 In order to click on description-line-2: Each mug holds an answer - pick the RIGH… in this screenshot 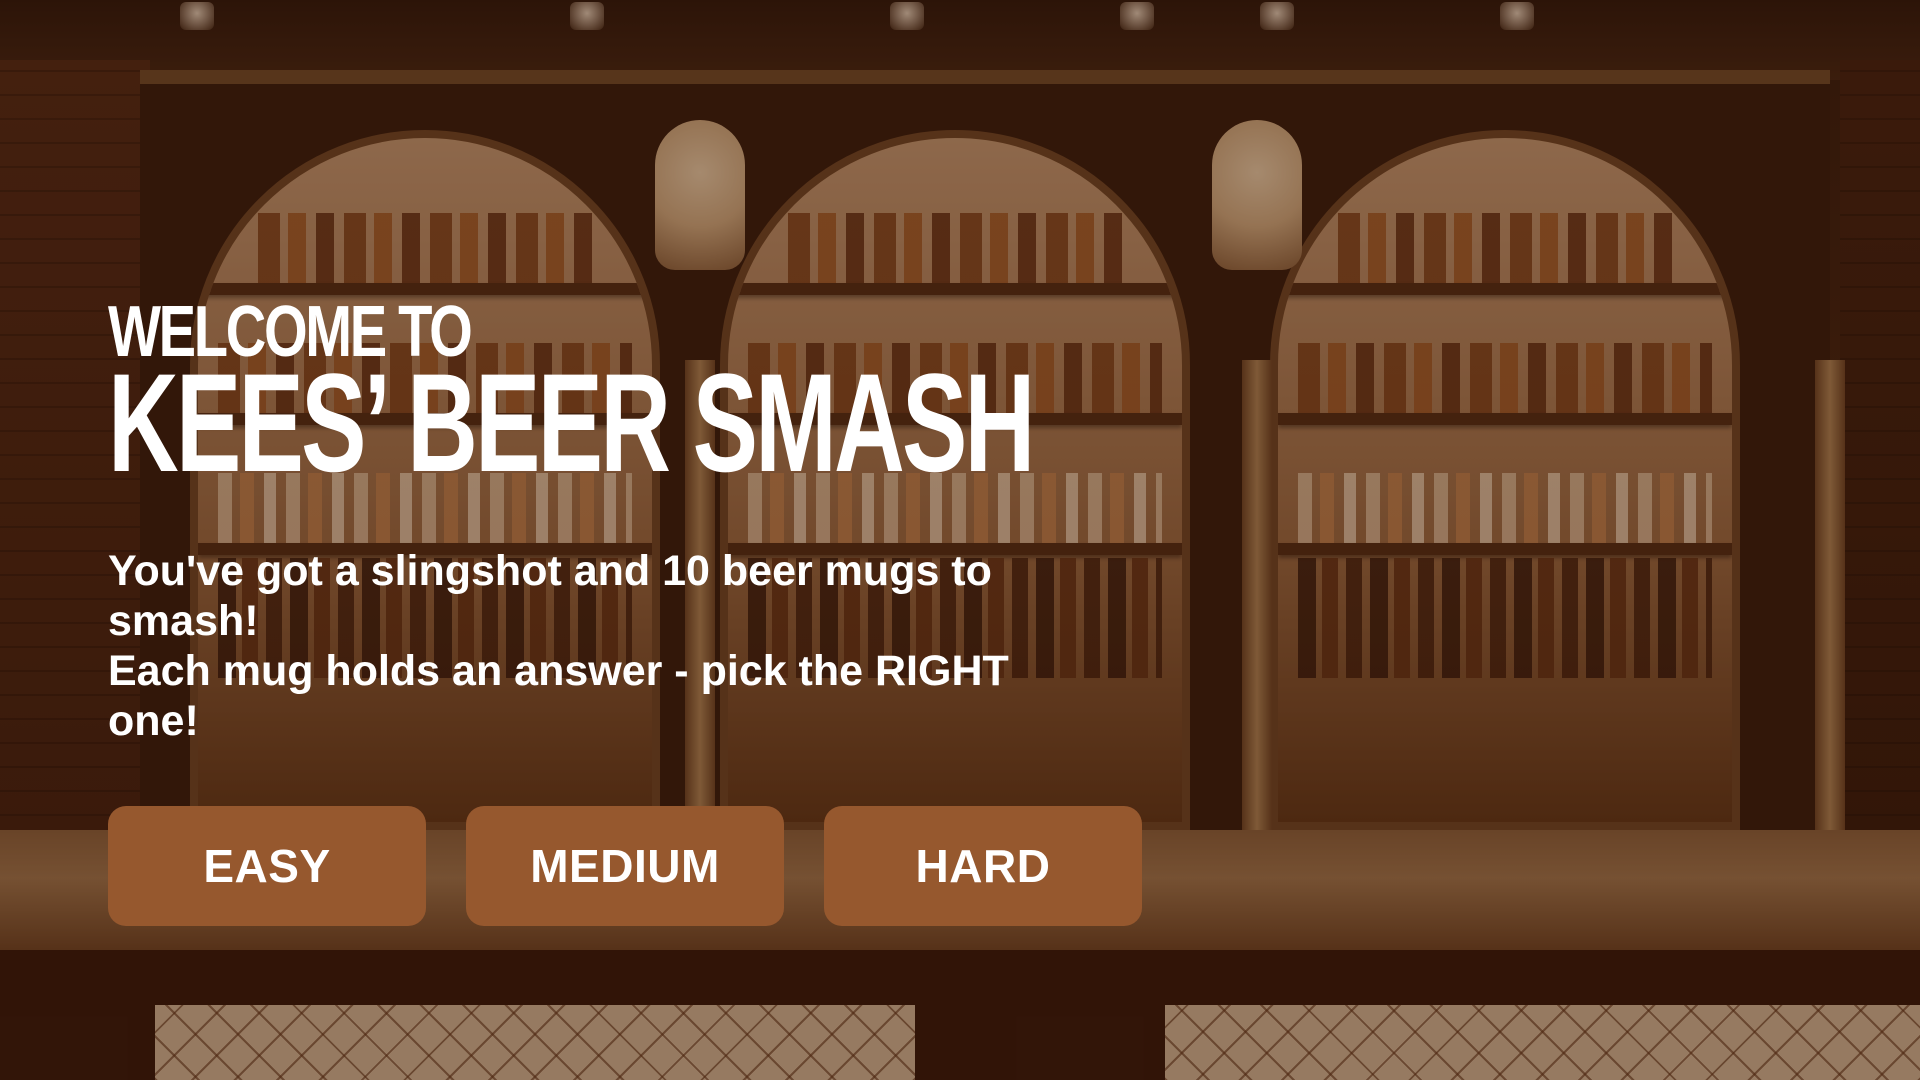, I will do `click(558, 696)`.